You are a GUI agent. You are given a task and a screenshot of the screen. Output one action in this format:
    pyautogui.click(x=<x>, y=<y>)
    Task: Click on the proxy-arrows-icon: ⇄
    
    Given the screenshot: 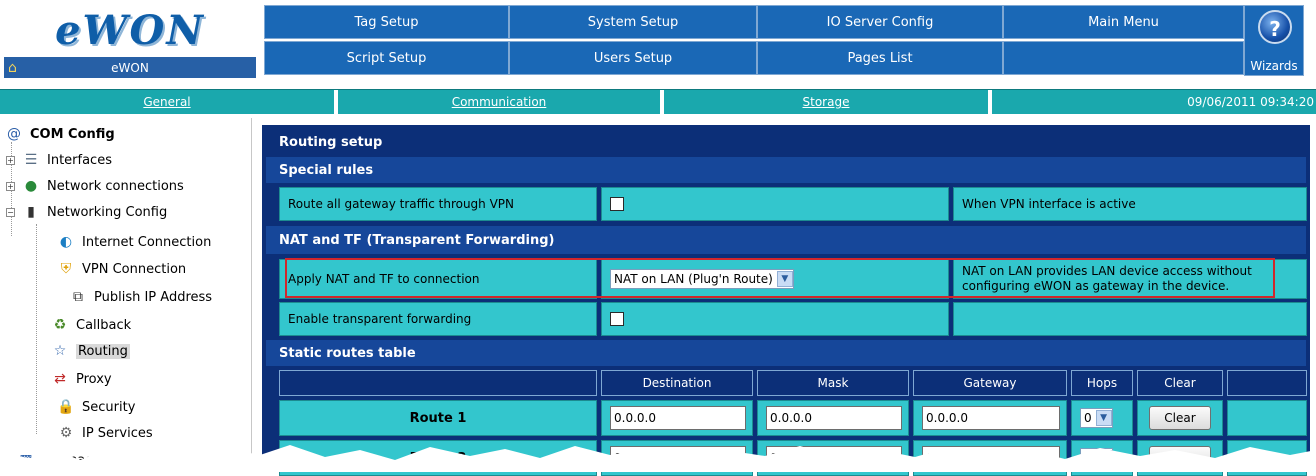 What is the action you would take?
    pyautogui.click(x=60, y=379)
    